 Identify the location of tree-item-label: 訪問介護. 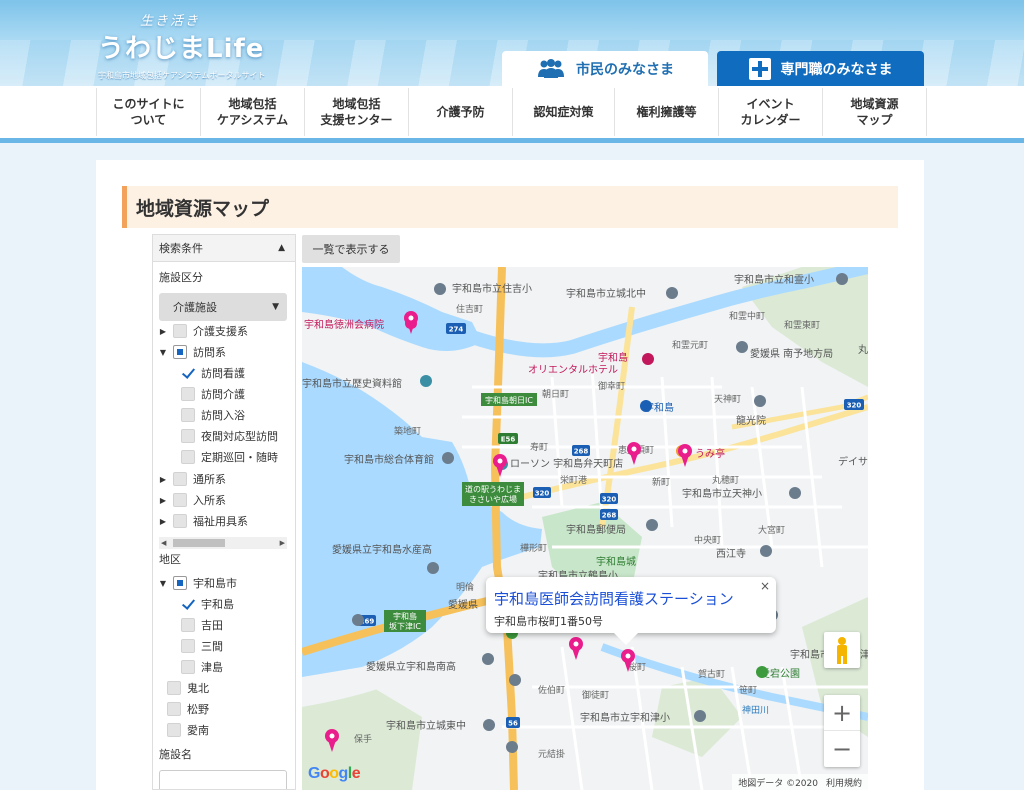
(223, 394).